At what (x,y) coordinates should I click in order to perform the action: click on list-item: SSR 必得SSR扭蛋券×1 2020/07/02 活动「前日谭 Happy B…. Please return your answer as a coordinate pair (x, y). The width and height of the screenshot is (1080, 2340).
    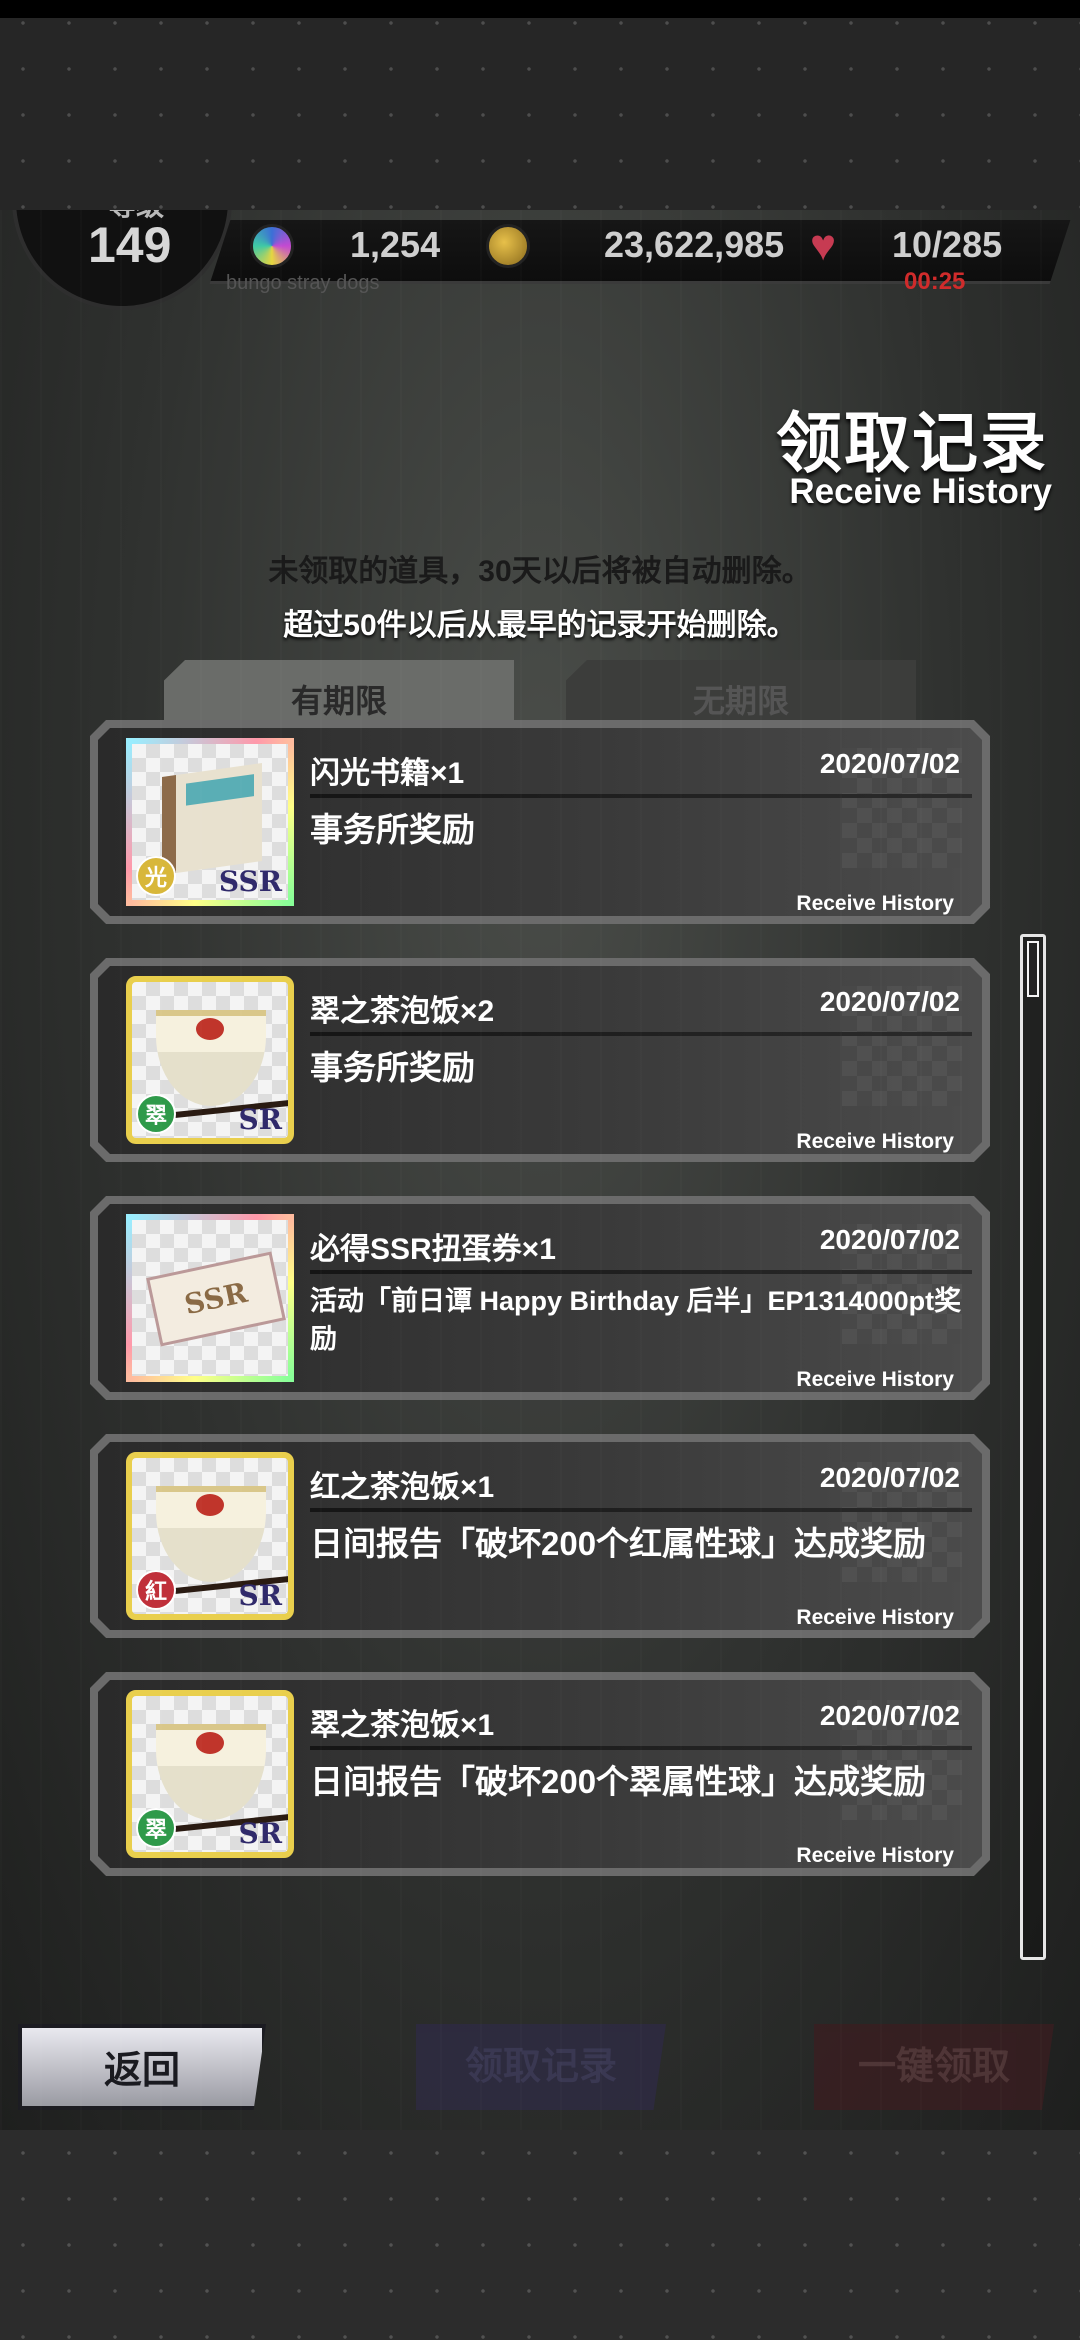
    Looking at the image, I should click on (540, 1298).